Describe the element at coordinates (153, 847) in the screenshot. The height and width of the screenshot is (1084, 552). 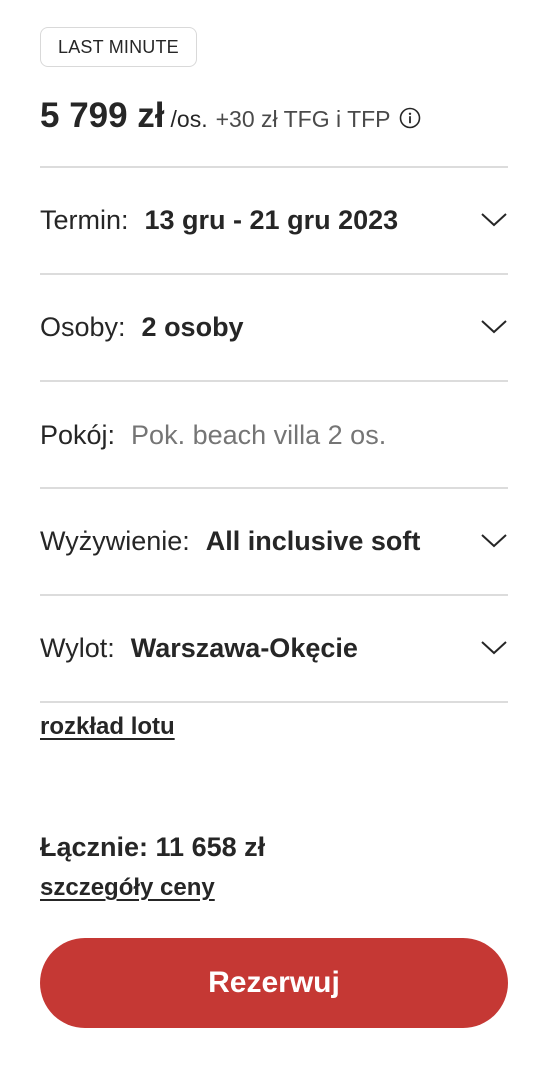
I see `total-price: Łącznie: 11 658 zł` at that location.